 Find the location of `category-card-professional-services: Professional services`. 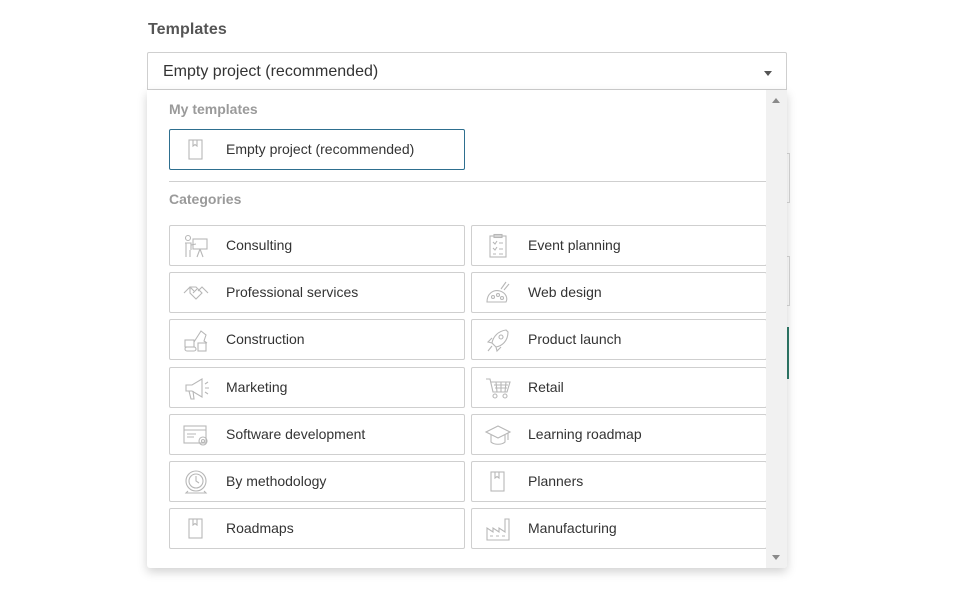

category-card-professional-services: Professional services is located at coordinates (317, 292).